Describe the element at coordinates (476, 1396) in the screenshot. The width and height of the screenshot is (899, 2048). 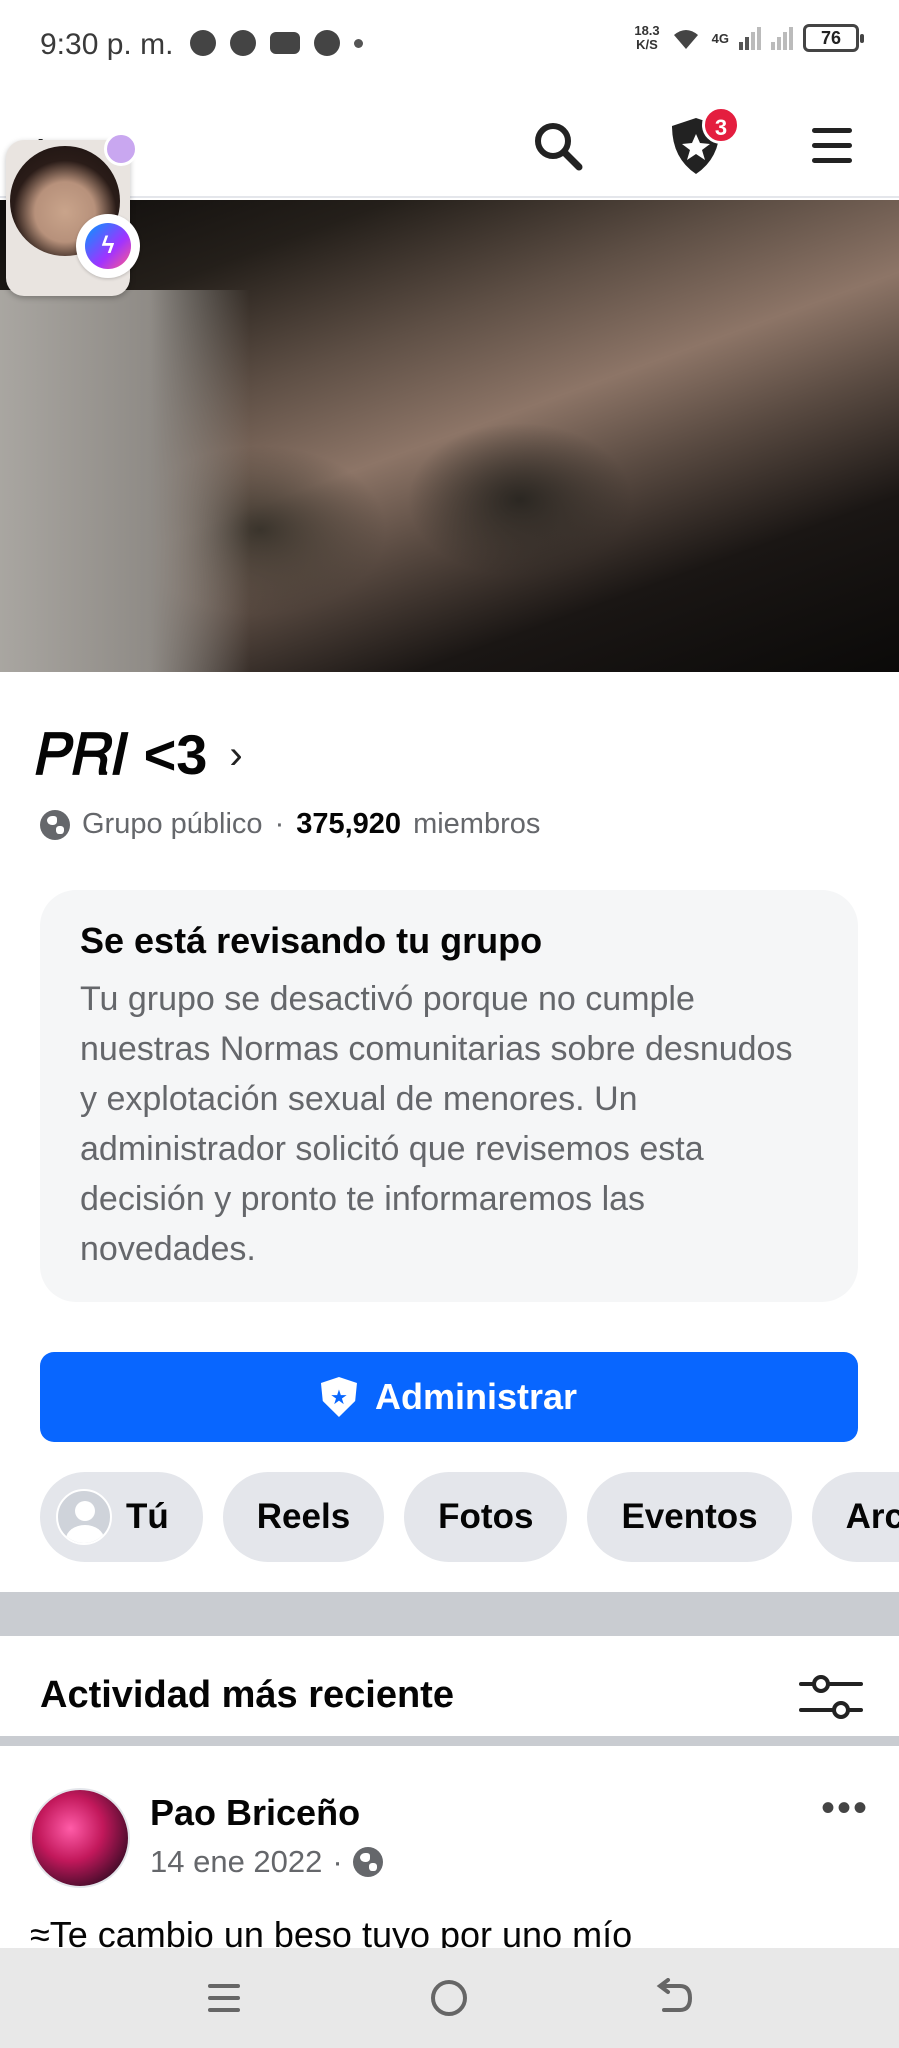
I see `manage-button-label: Administrar` at that location.